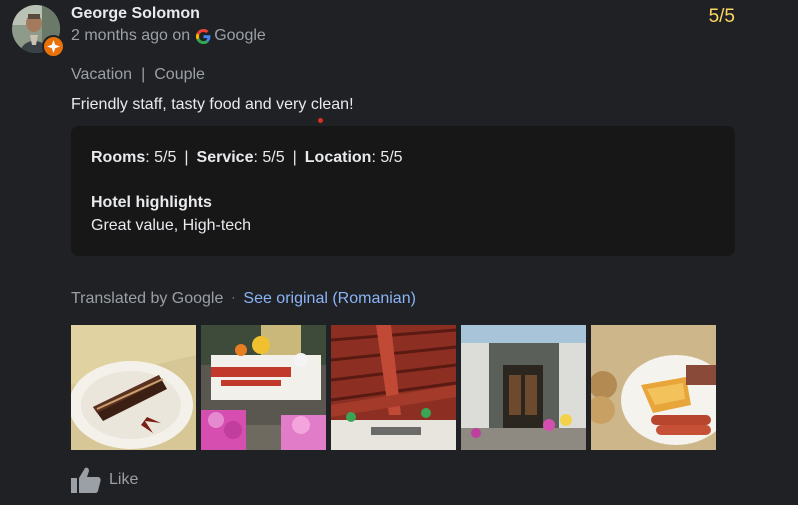  What do you see at coordinates (118, 157) in the screenshot?
I see `rooms-label: Rooms` at bounding box center [118, 157].